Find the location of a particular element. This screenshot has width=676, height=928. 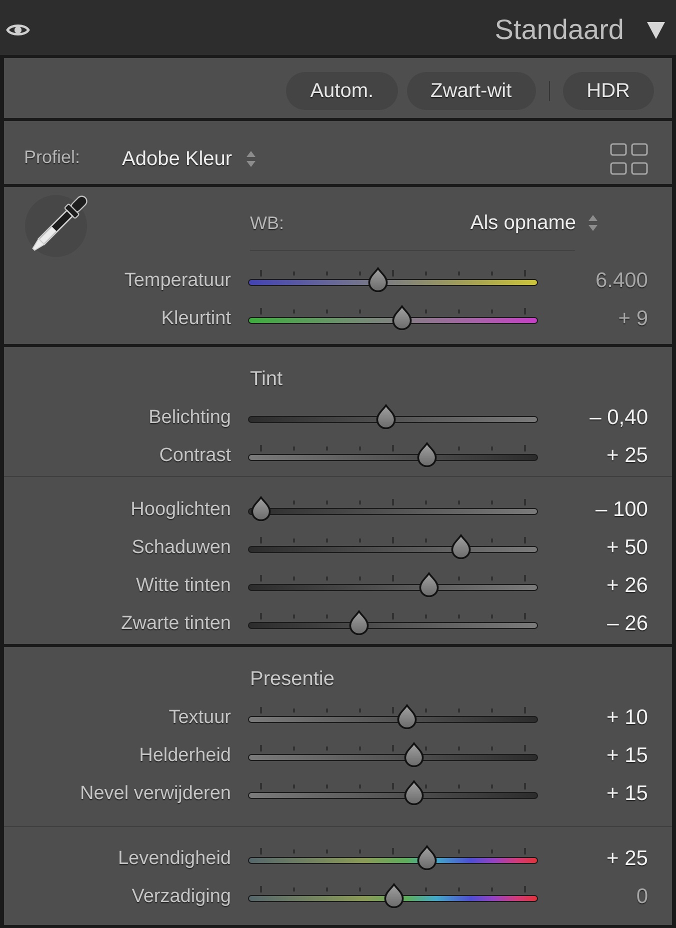

preset-button: HDR is located at coordinates (608, 91).